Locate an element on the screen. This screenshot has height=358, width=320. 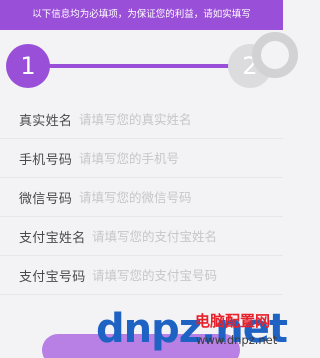
field-row-wechat: 微信号码 is located at coordinates (141, 197).